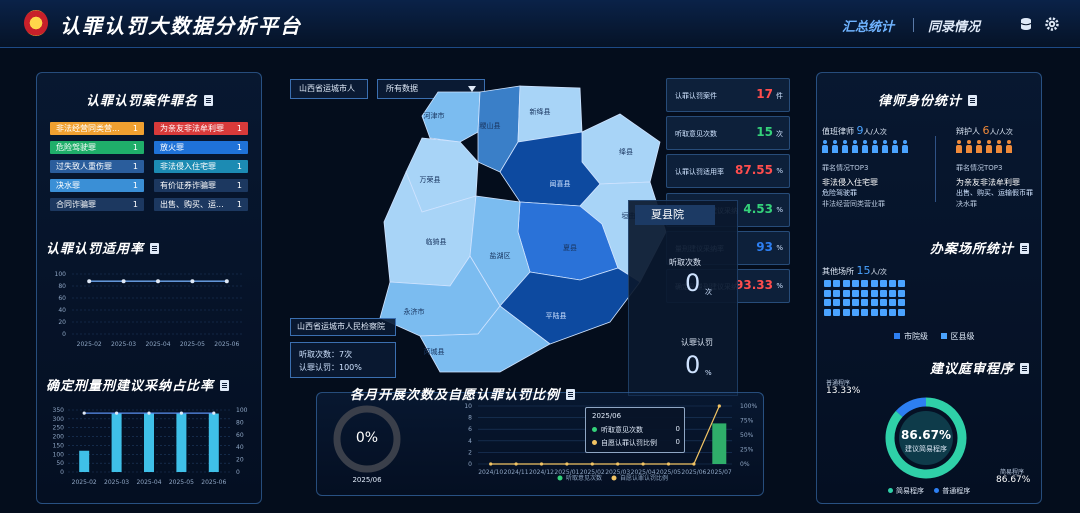 The image size is (1080, 513). What do you see at coordinates (1052, 24) in the screenshot?
I see `settings-icon` at bounding box center [1052, 24].